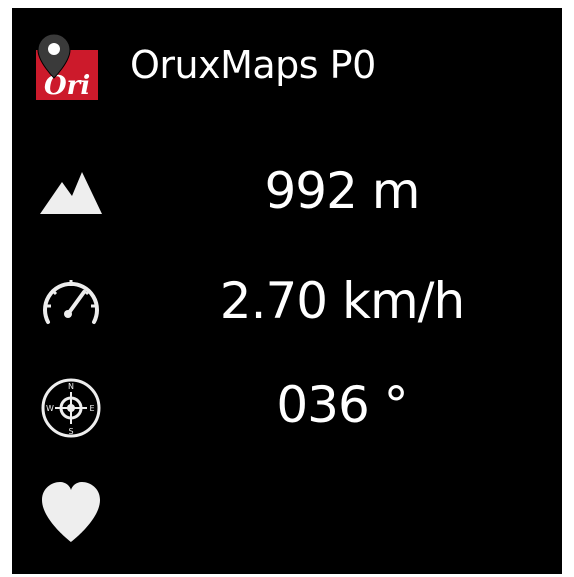 The width and height of the screenshot is (574, 577). What do you see at coordinates (71, 386) in the screenshot?
I see `compass-letter-n: N` at bounding box center [71, 386].